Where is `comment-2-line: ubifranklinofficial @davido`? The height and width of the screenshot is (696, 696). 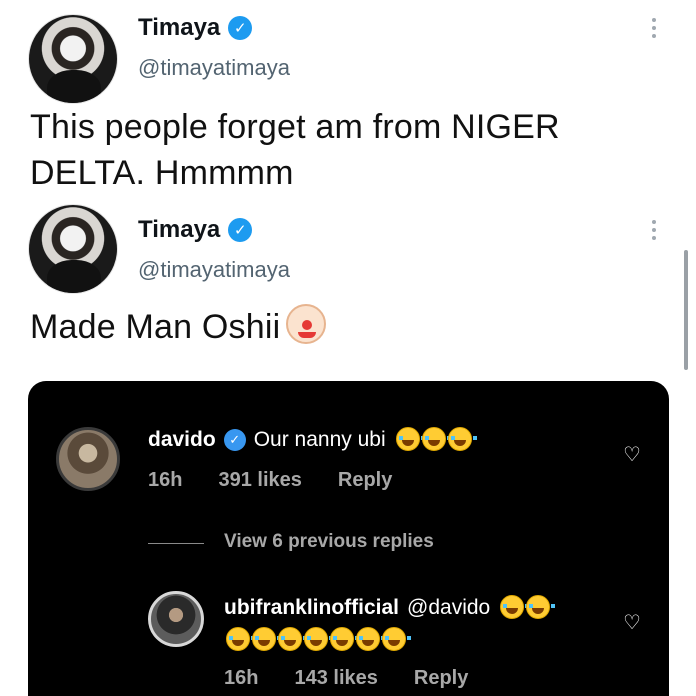 comment-2-line: ubifranklinofficial @davido is located at coordinates (390, 607).